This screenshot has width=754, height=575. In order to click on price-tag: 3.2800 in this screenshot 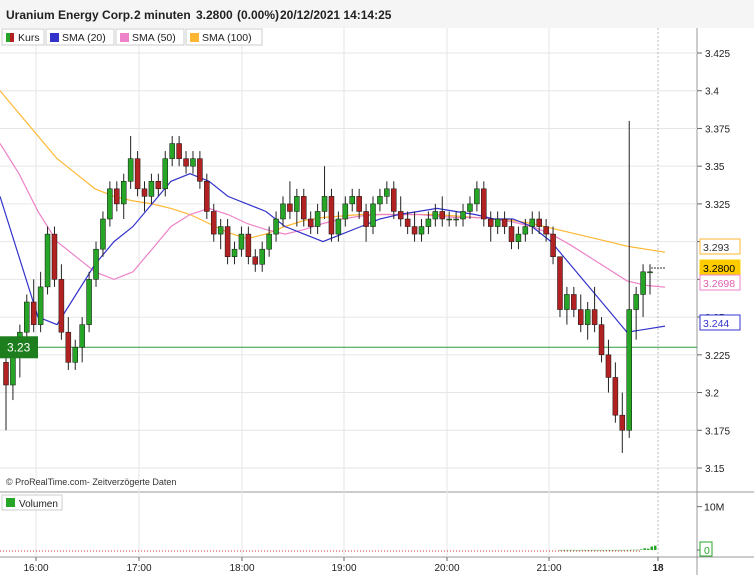, I will do `click(720, 267)`.